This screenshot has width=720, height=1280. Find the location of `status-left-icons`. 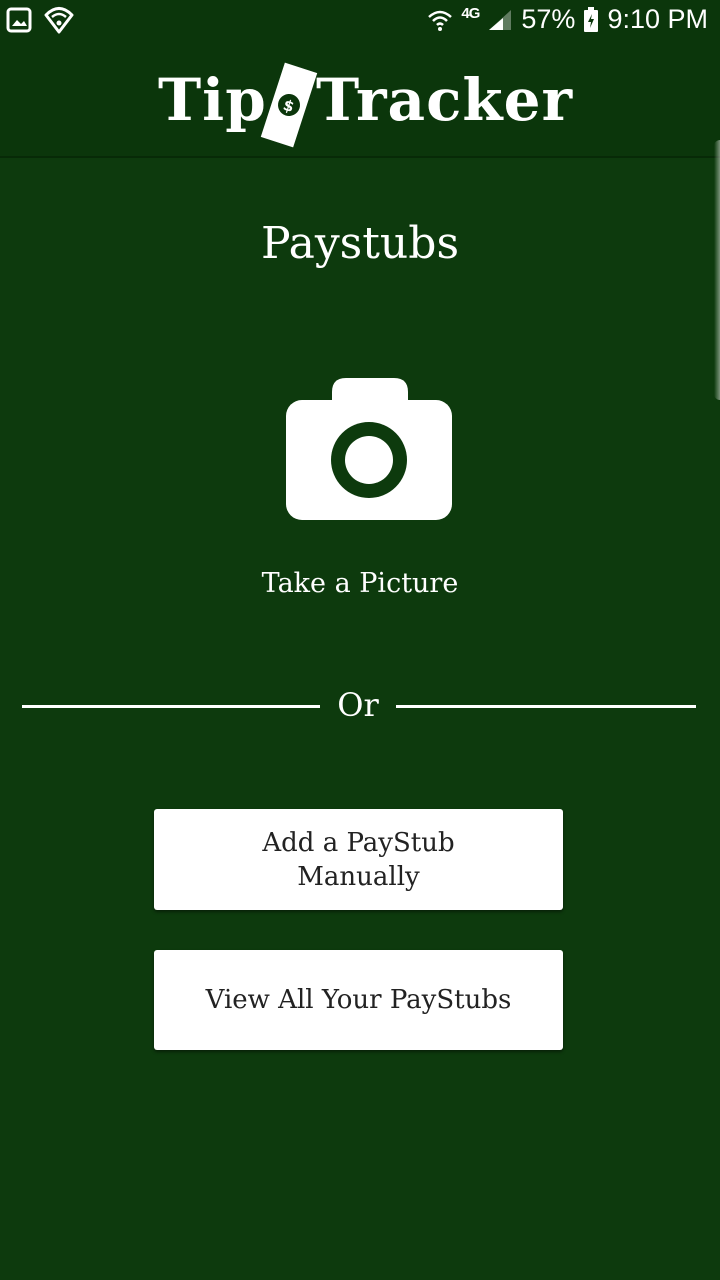

status-left-icons is located at coordinates (40, 20).